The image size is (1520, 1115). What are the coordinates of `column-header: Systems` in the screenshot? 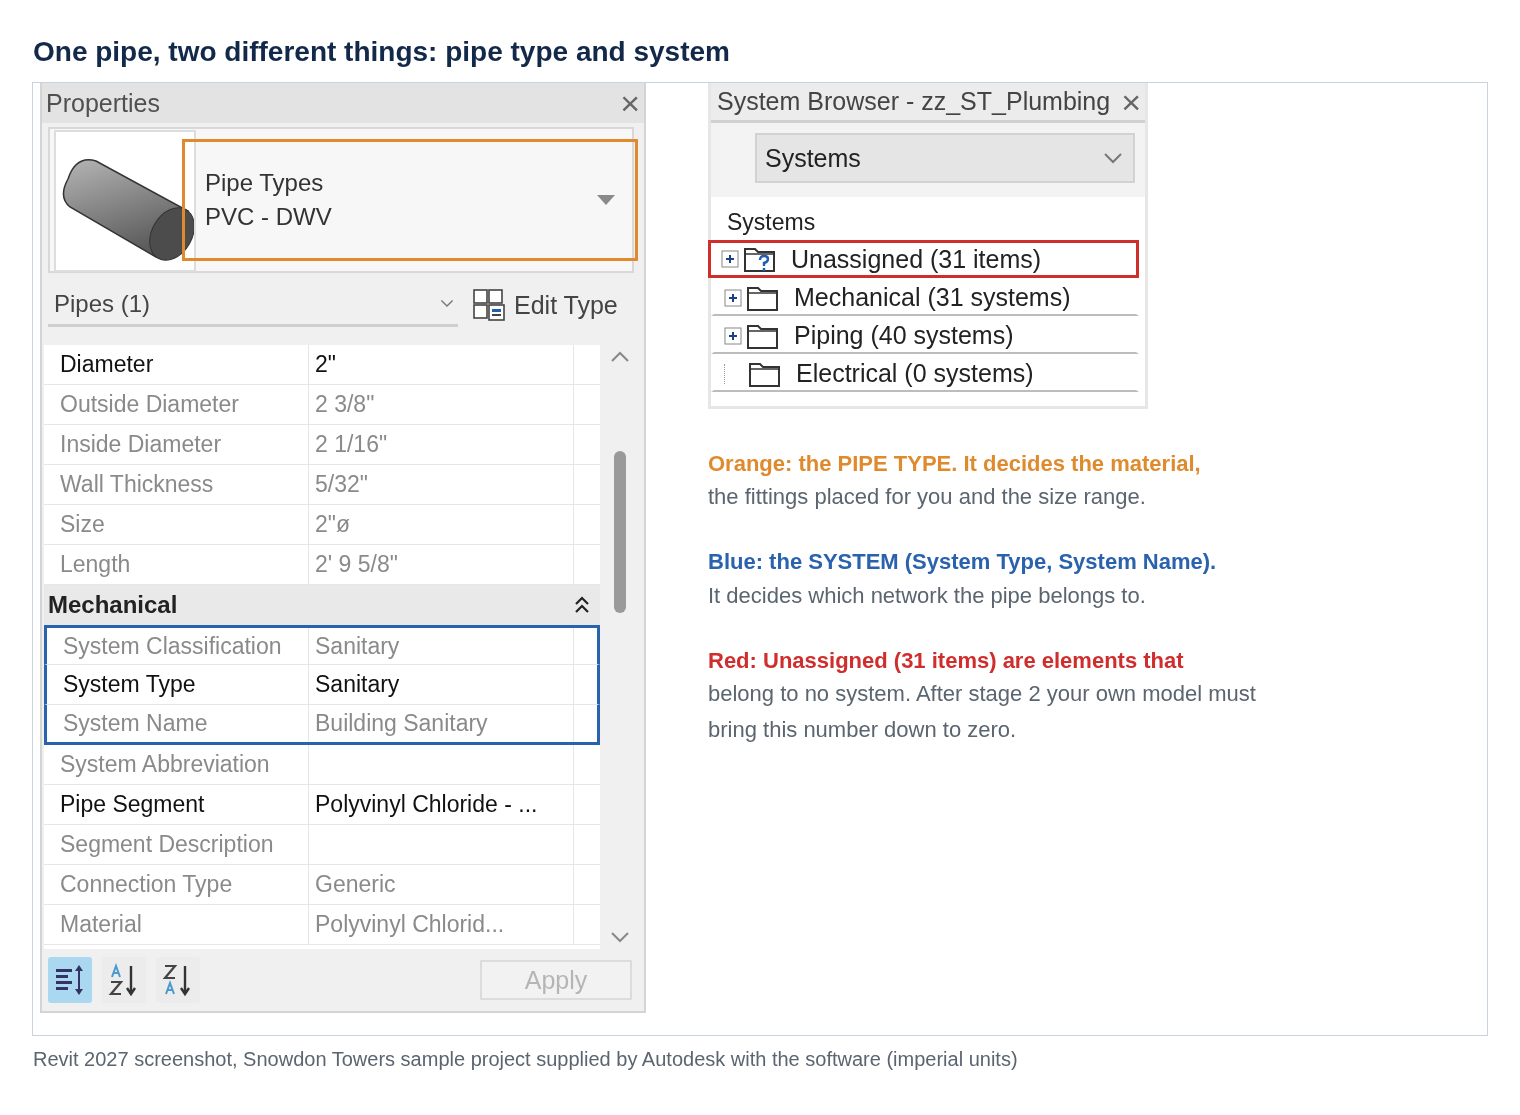 It's located at (771, 222).